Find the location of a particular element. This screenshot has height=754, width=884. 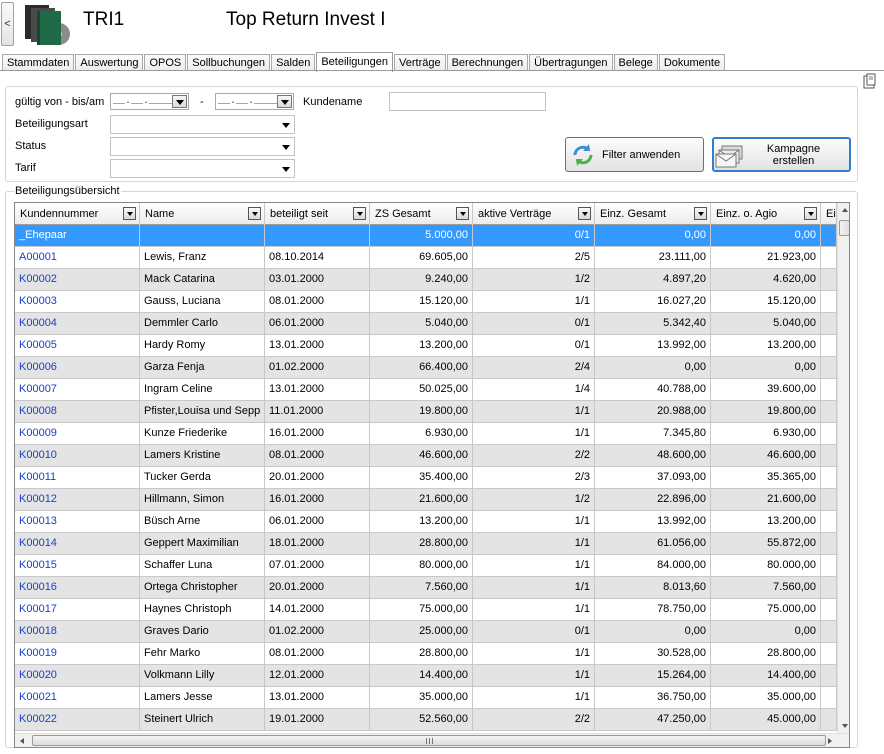

panel-title: Beteiligungsübersicht is located at coordinates (67, 191).